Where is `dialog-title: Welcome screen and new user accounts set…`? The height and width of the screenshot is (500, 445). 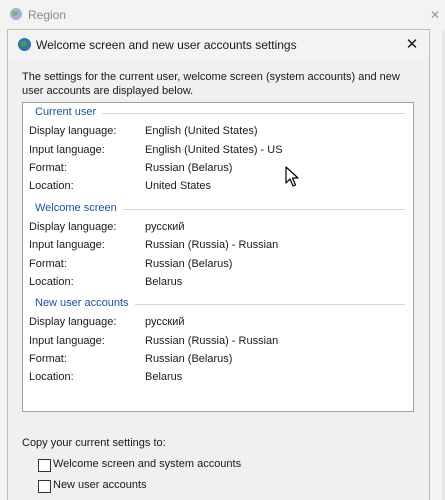 dialog-title: Welcome screen and new user accounts set… is located at coordinates (166, 45).